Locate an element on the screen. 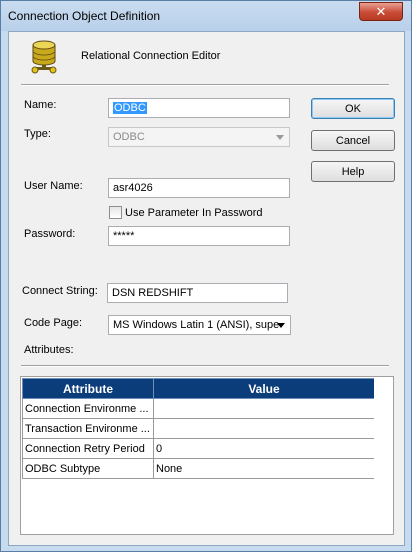 This screenshot has width=412, height=552. column-header-value: Value is located at coordinates (264, 388).